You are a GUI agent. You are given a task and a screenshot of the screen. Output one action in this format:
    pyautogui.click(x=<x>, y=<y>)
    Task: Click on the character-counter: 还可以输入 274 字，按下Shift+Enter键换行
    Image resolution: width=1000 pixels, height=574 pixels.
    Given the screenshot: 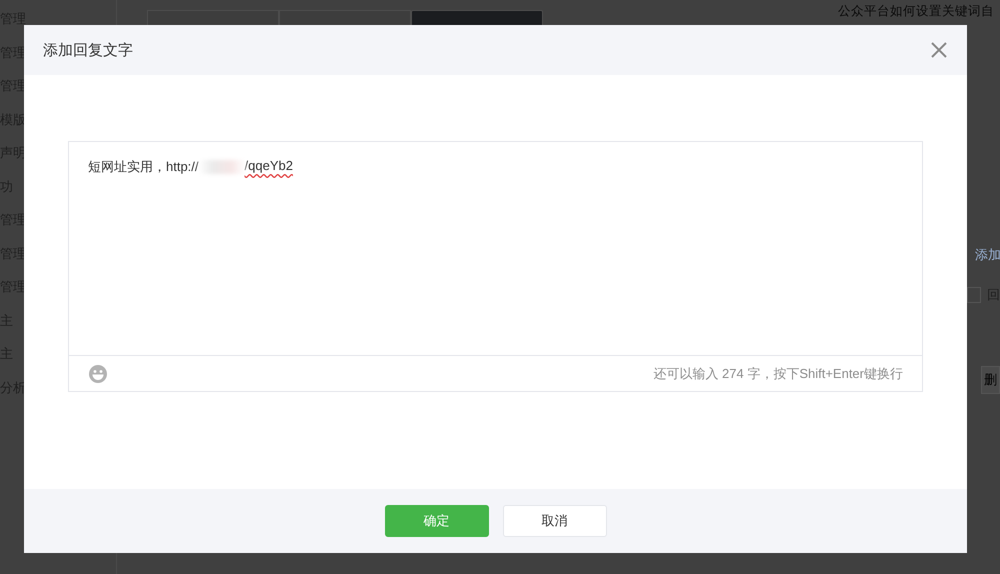 What is the action you would take?
    pyautogui.click(x=778, y=373)
    